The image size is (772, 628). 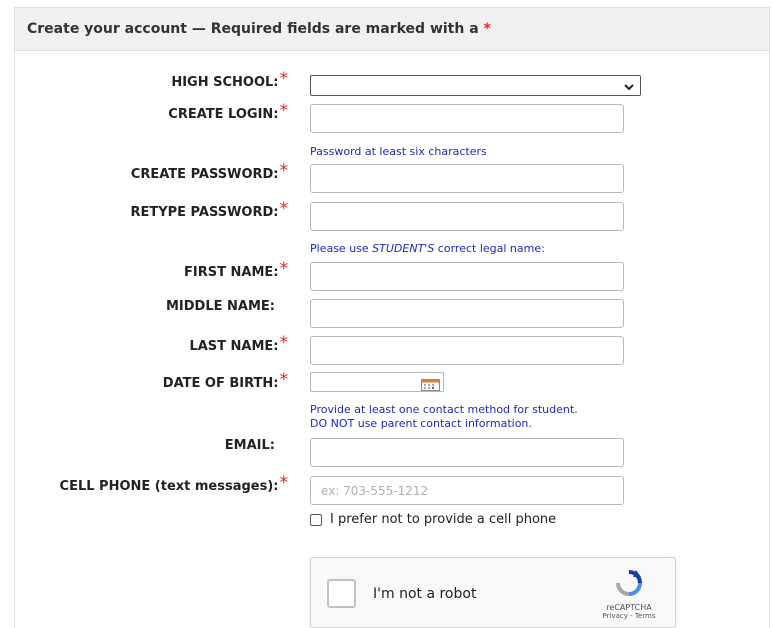 What do you see at coordinates (230, 79) in the screenshot?
I see `high-school-label: HIGH SCHOOL:*` at bounding box center [230, 79].